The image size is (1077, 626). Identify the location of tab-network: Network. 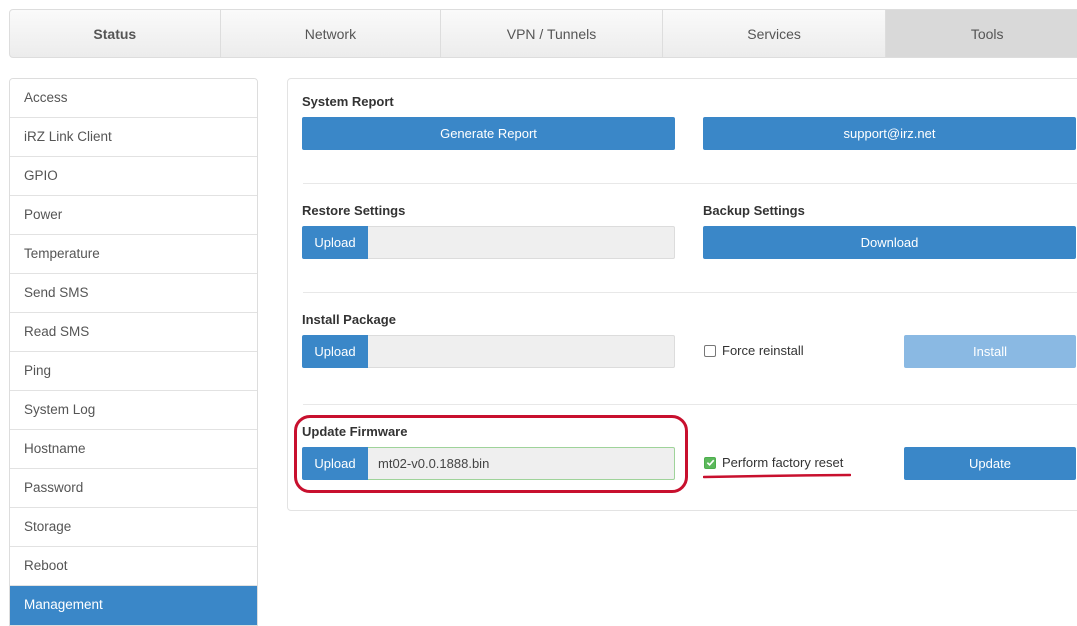
(331, 33).